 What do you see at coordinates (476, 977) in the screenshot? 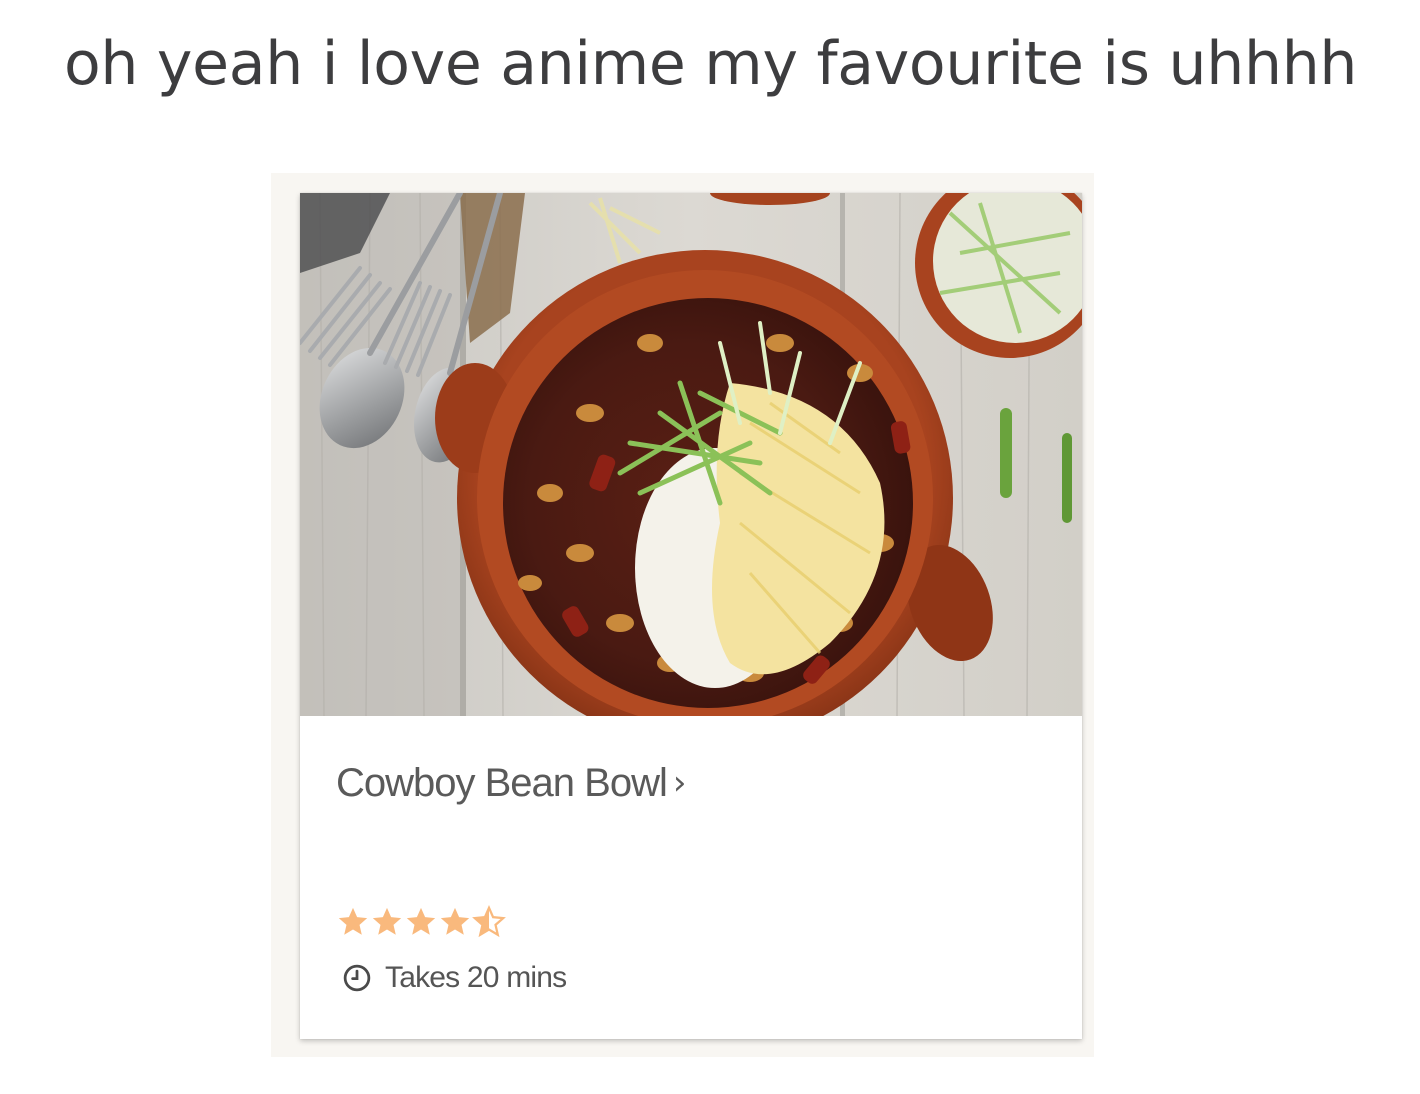
I see `cook-time-label: Takes 20 mins` at bounding box center [476, 977].